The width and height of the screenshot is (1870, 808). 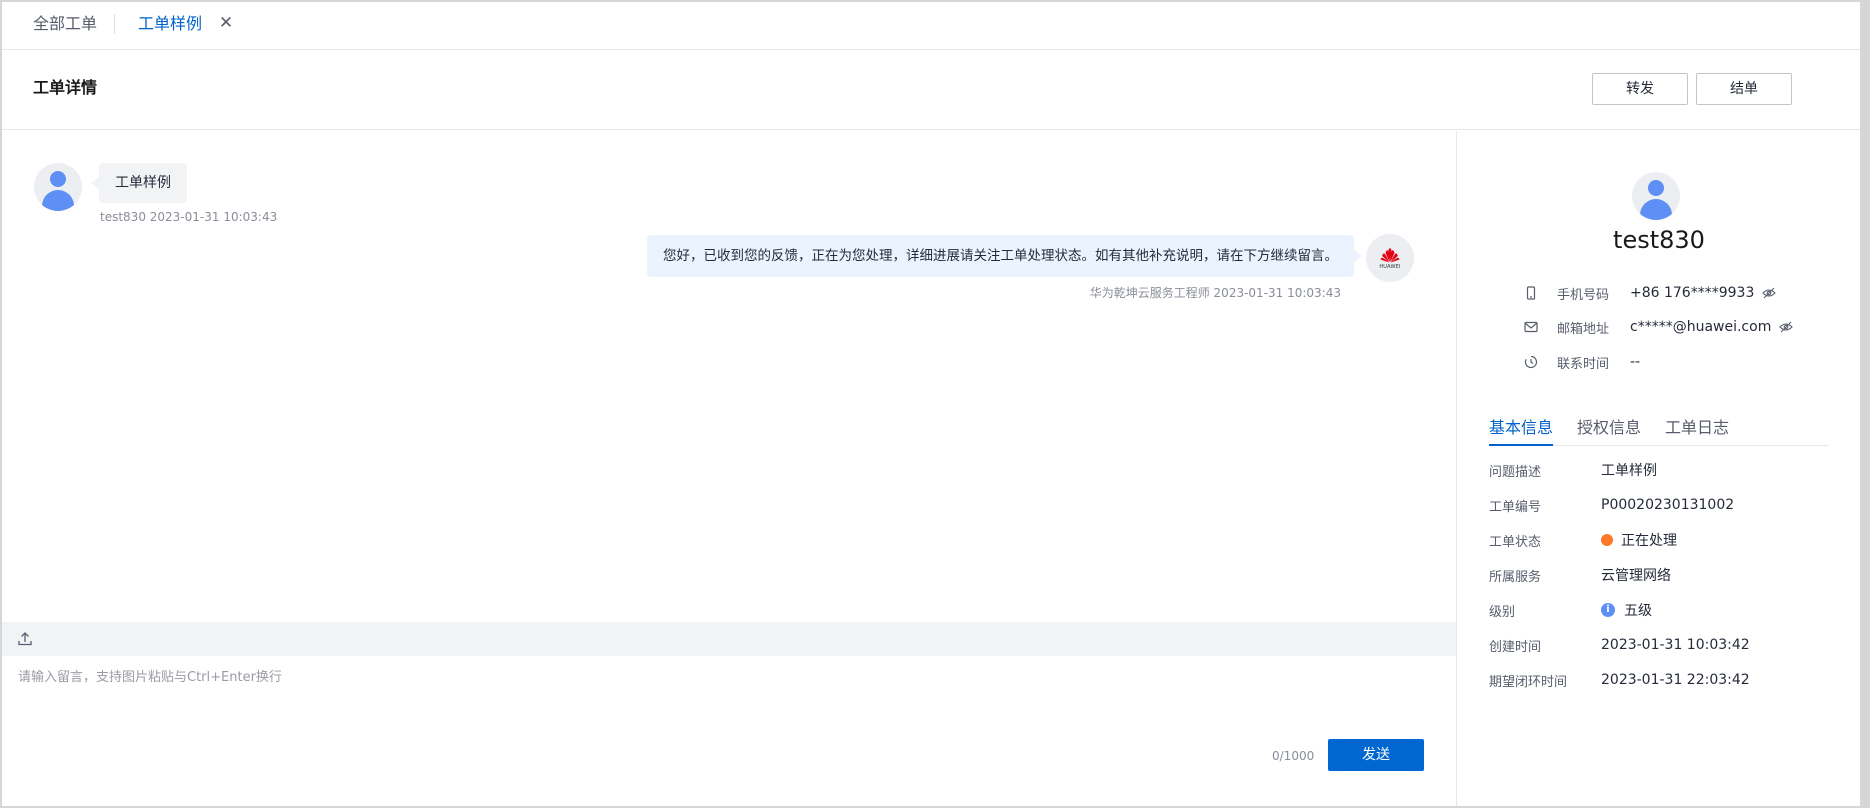 What do you see at coordinates (1697, 428) in the screenshot?
I see `tab-order-log: 工单日志` at bounding box center [1697, 428].